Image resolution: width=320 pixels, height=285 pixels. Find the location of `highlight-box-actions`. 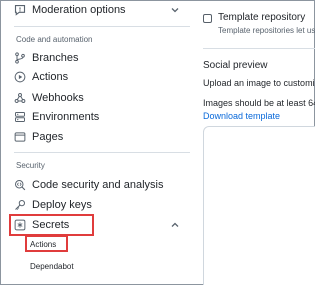

highlight-box-actions is located at coordinates (46, 243).